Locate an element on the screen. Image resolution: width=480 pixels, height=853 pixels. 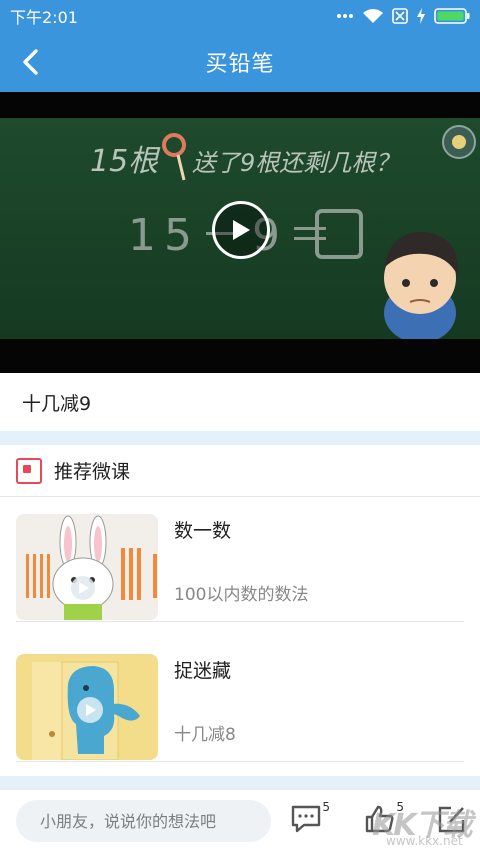
boy-character-icon is located at coordinates (421, 287).